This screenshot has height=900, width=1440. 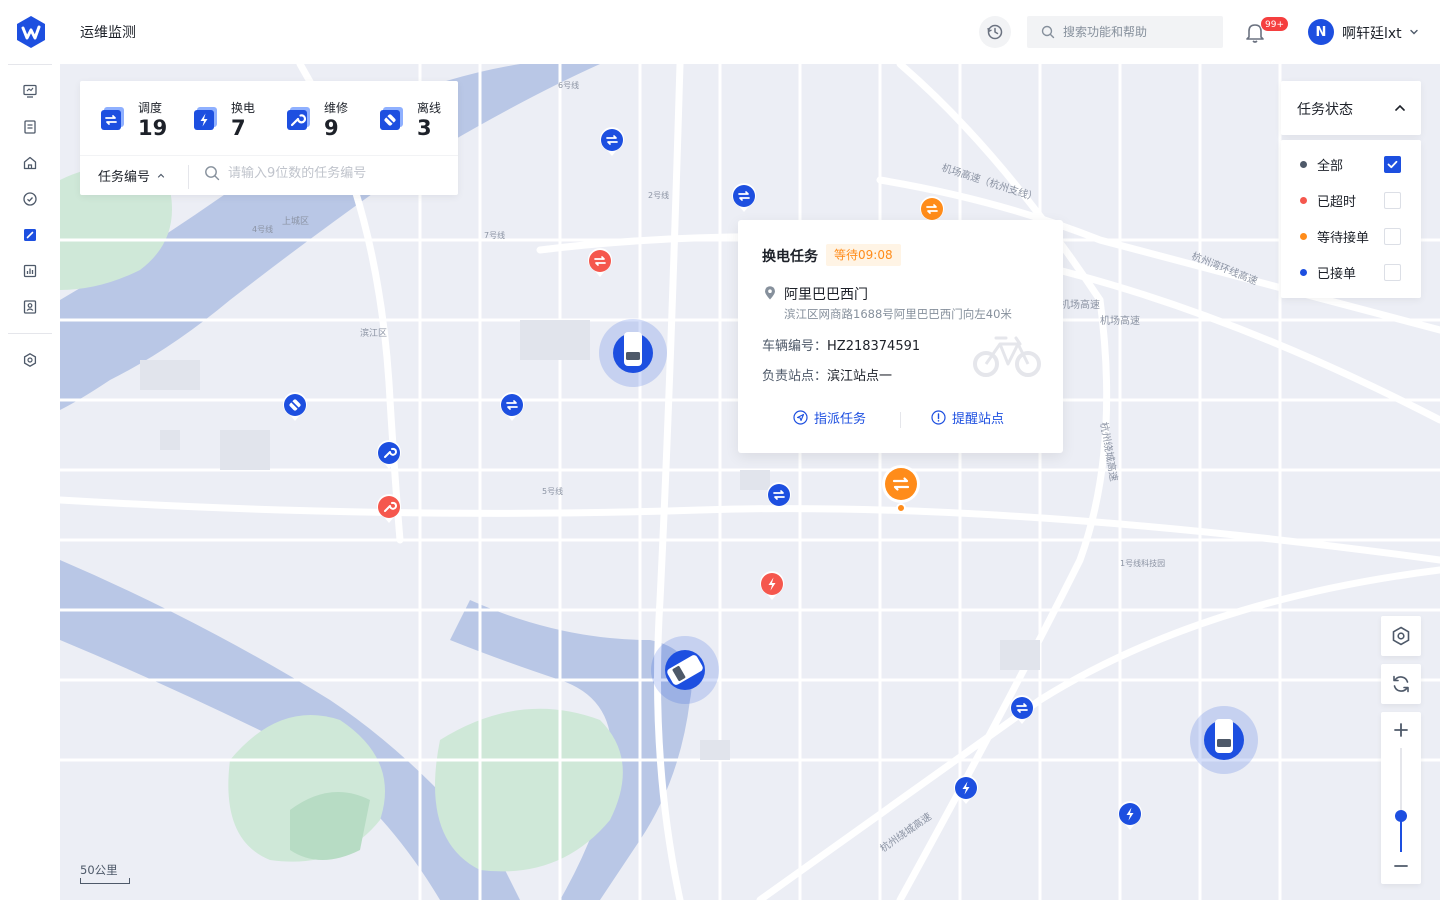 What do you see at coordinates (495, 235) in the screenshot?
I see `map-label: 7号线` at bounding box center [495, 235].